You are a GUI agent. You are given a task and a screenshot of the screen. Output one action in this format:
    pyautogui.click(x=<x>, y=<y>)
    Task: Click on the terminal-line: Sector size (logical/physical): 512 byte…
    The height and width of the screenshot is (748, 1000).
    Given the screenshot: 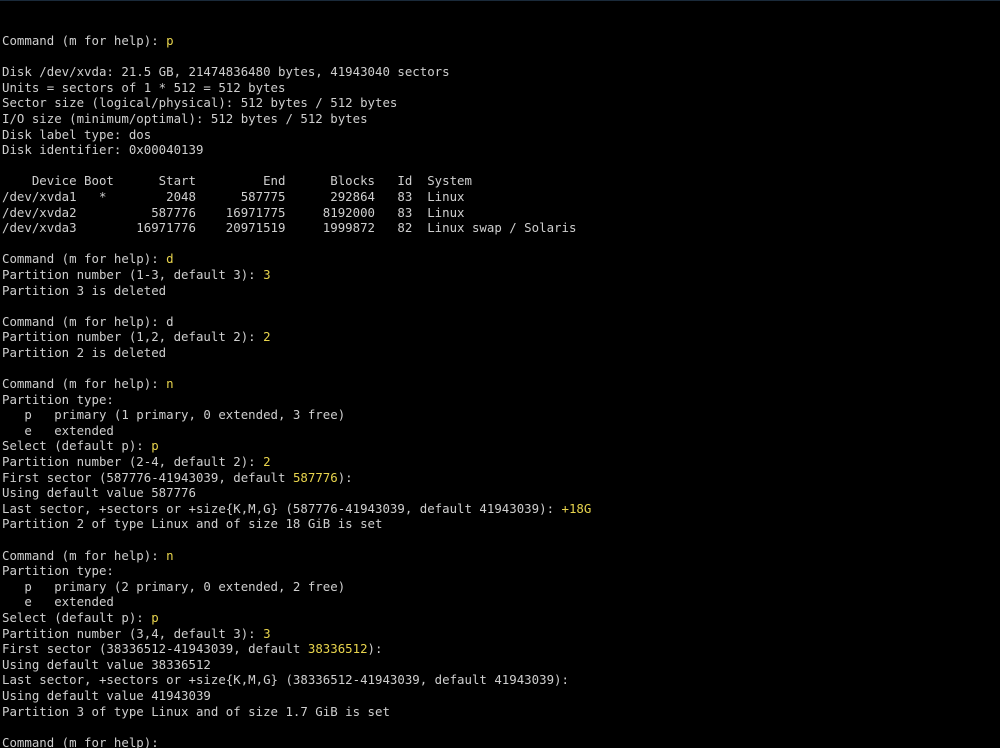 What is the action you would take?
    pyautogui.click(x=500, y=103)
    